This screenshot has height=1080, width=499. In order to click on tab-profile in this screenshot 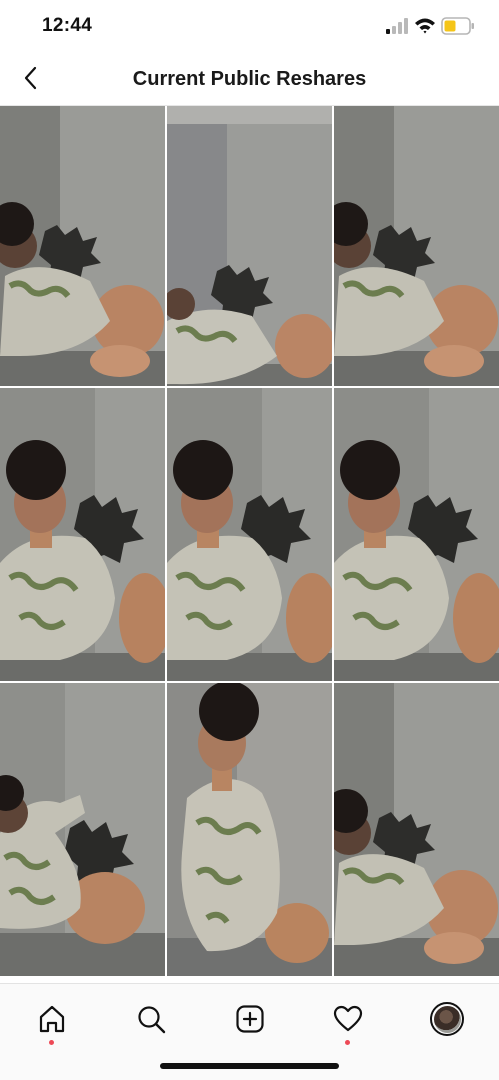, I will do `click(447, 1019)`.